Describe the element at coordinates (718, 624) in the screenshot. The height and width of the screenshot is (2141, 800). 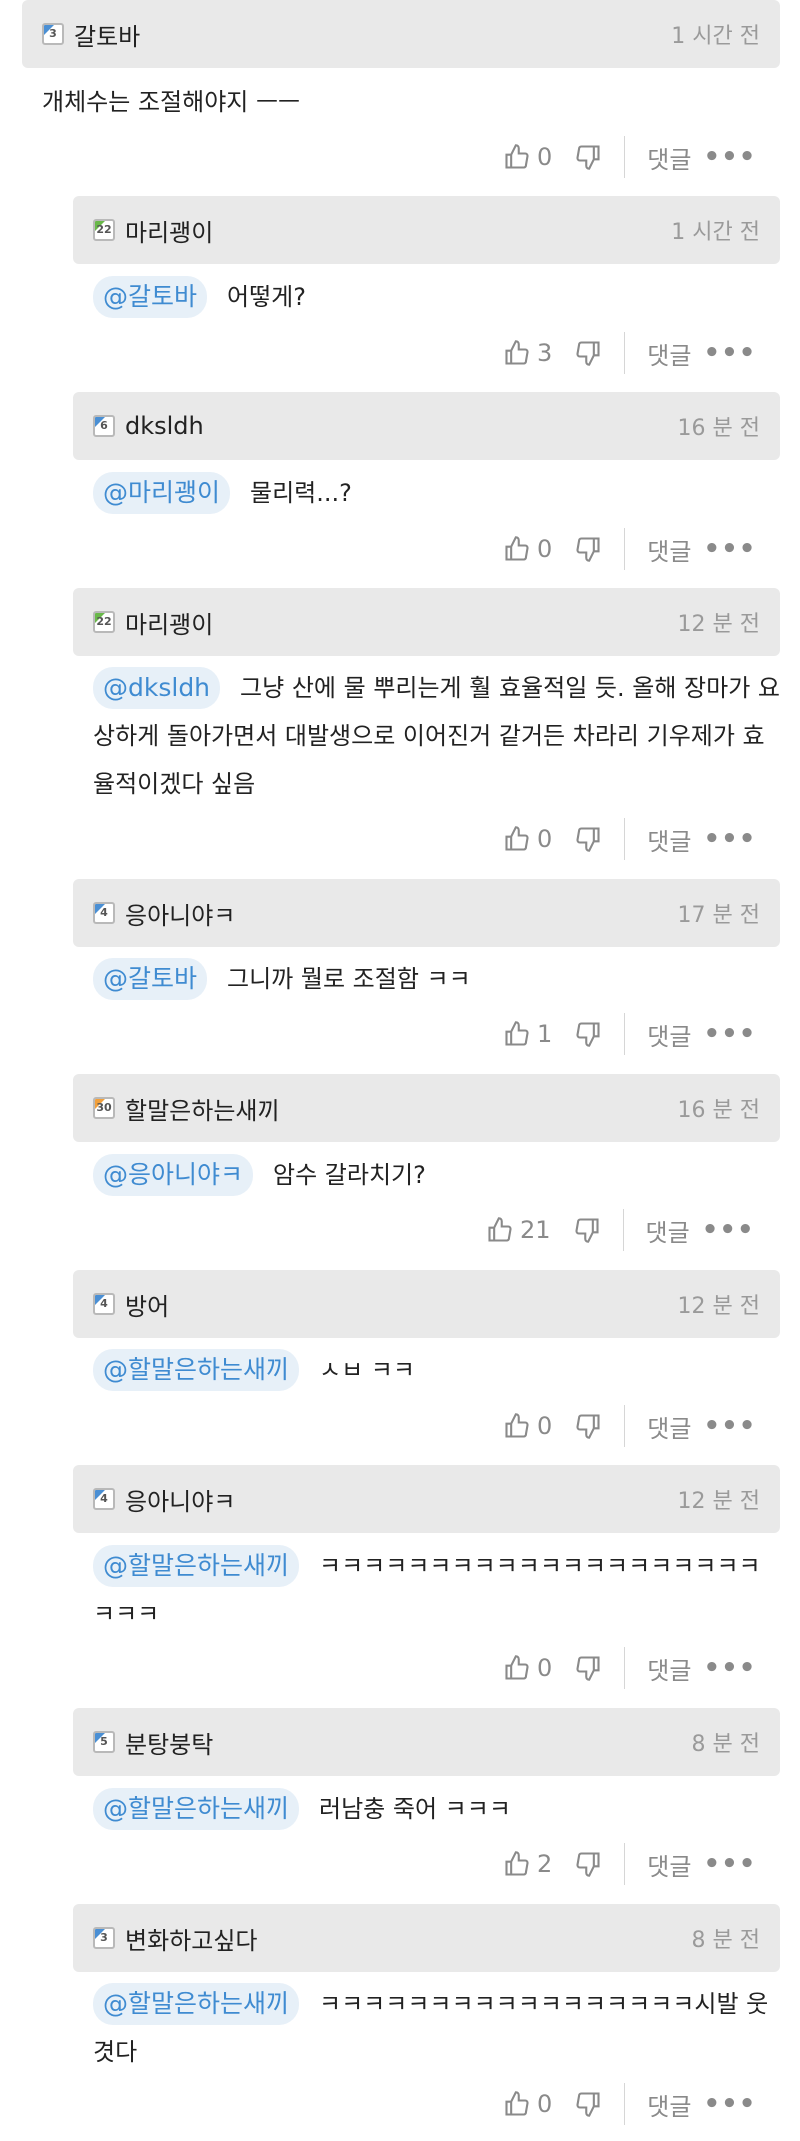
I see `timestamp: 12 분 전` at that location.